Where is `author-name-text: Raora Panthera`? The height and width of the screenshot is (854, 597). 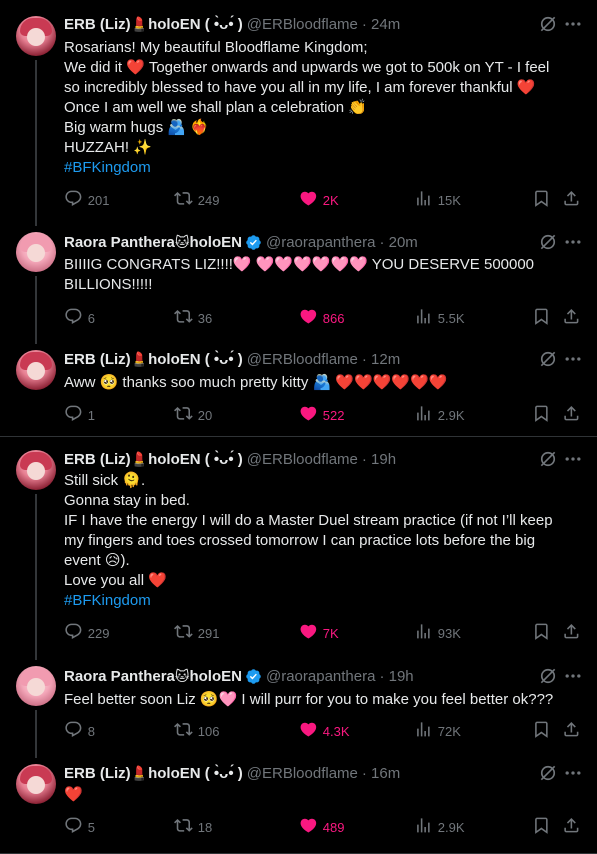
author-name-text: Raora Panthera is located at coordinates (119, 676).